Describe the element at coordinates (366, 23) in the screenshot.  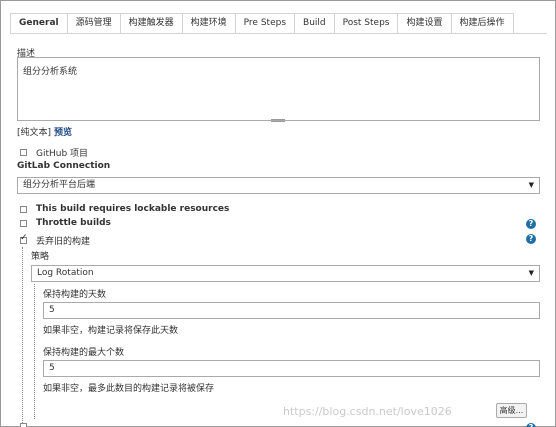
I see `tab-post-steps: Post Steps` at that location.